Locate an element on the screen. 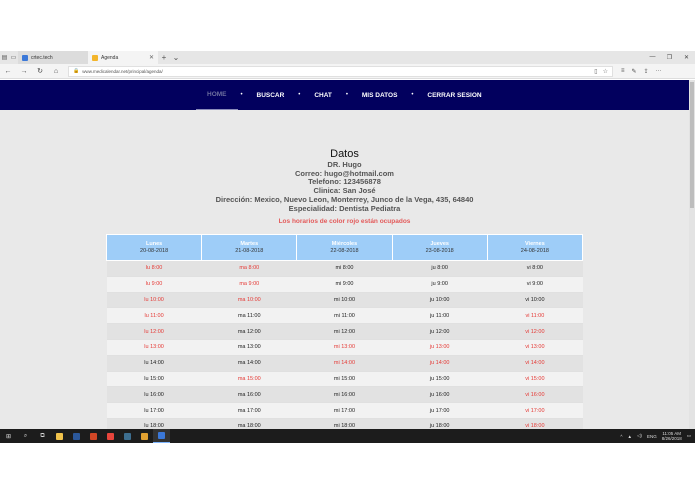 This screenshot has height=494, width=695. photoshop-icon is located at coordinates (127, 436).